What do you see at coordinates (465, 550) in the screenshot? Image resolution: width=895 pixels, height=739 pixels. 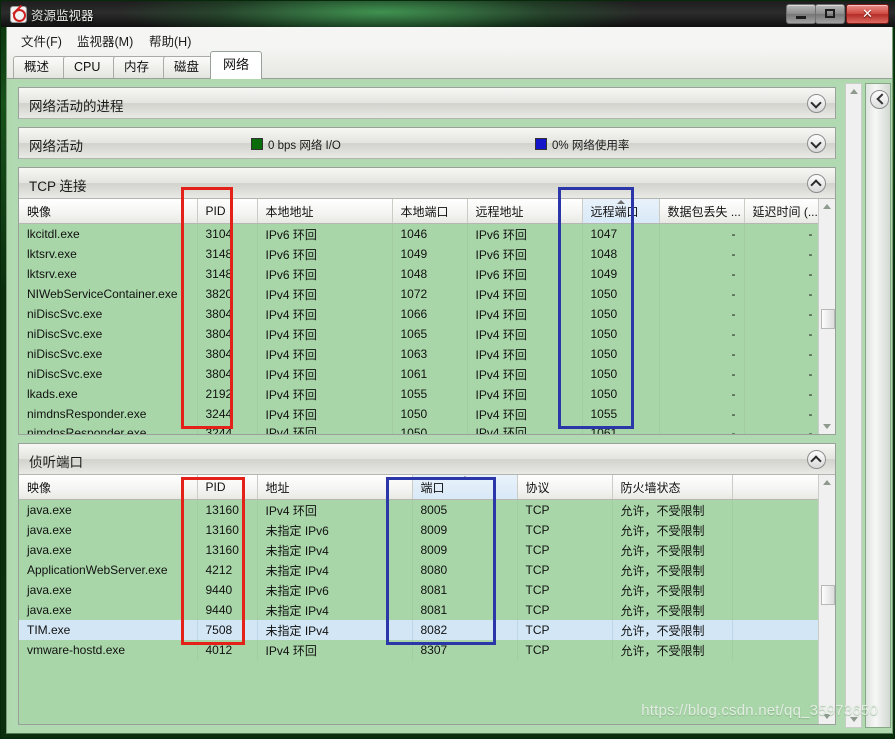 I see `lis-cell-port: 8009` at bounding box center [465, 550].